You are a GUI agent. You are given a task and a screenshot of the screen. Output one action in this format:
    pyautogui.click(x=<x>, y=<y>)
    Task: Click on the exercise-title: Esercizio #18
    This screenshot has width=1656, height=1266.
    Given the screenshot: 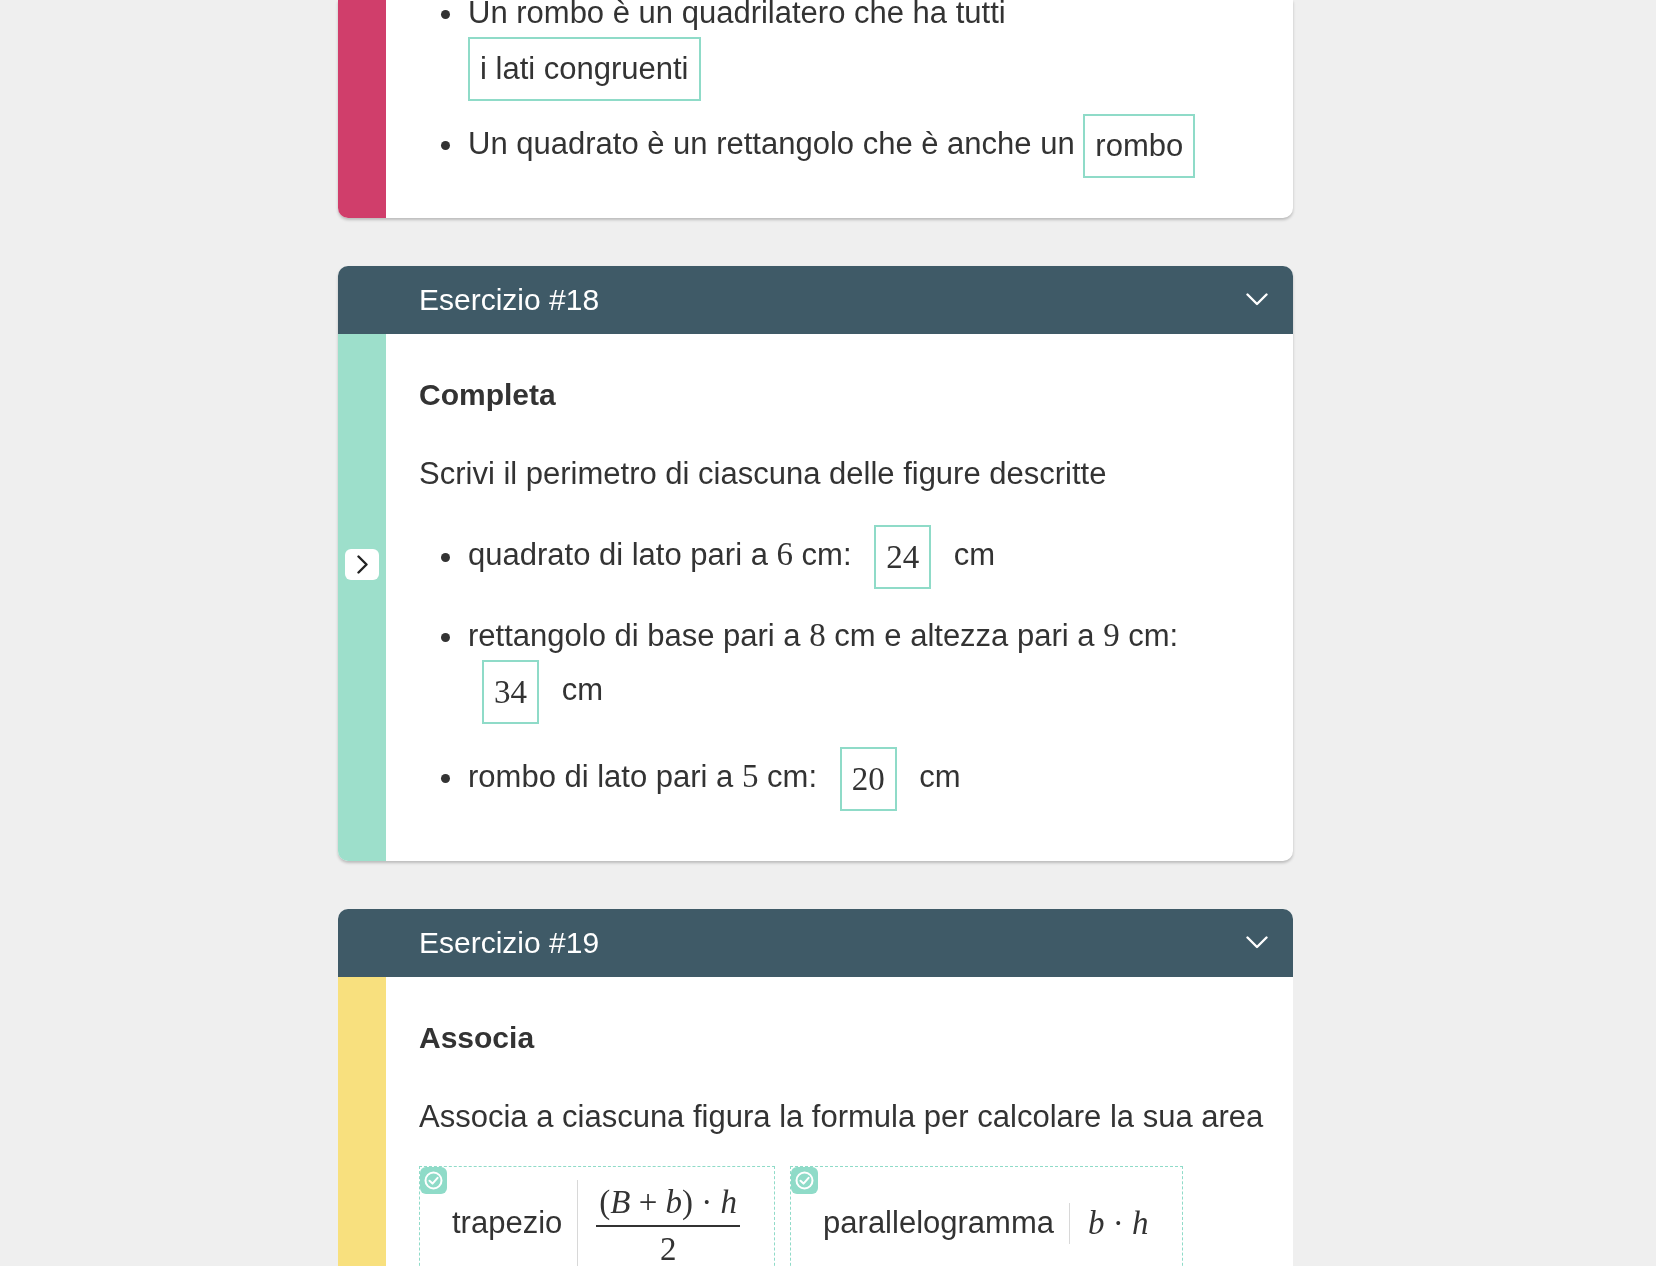 What is the action you would take?
    pyautogui.click(x=509, y=299)
    